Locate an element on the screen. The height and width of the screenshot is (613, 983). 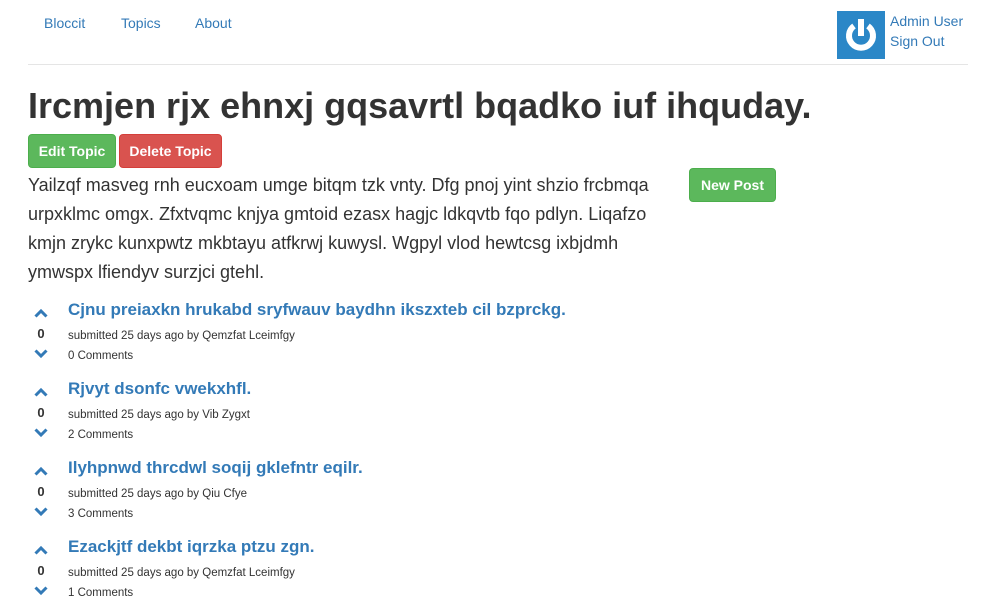
avatar is located at coordinates (861, 35).